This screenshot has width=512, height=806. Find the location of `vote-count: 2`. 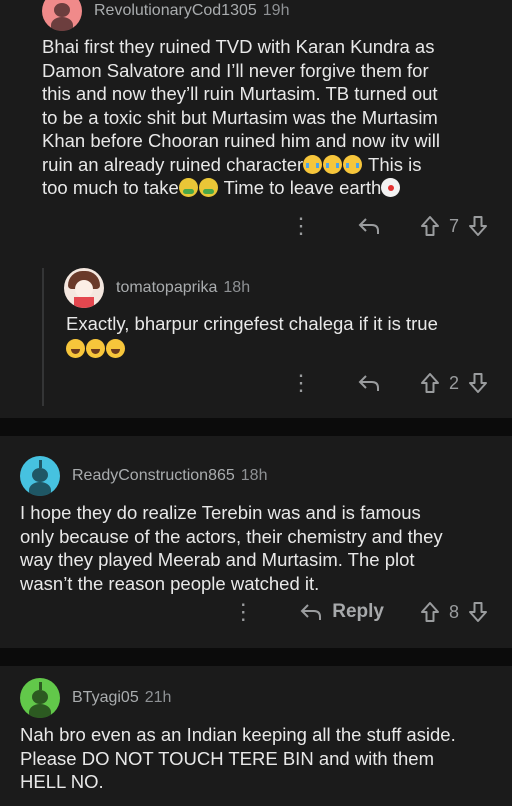

vote-count: 2 is located at coordinates (453, 382).